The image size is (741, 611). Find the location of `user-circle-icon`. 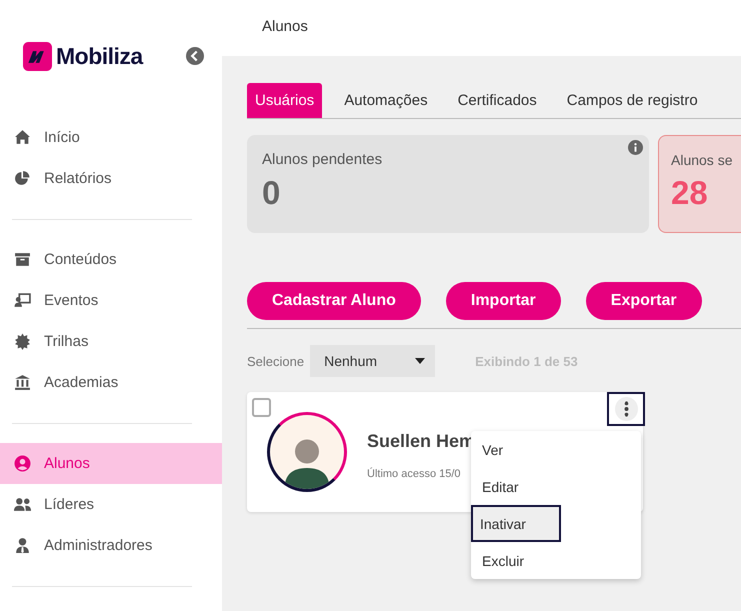

user-circle-icon is located at coordinates (22, 463).